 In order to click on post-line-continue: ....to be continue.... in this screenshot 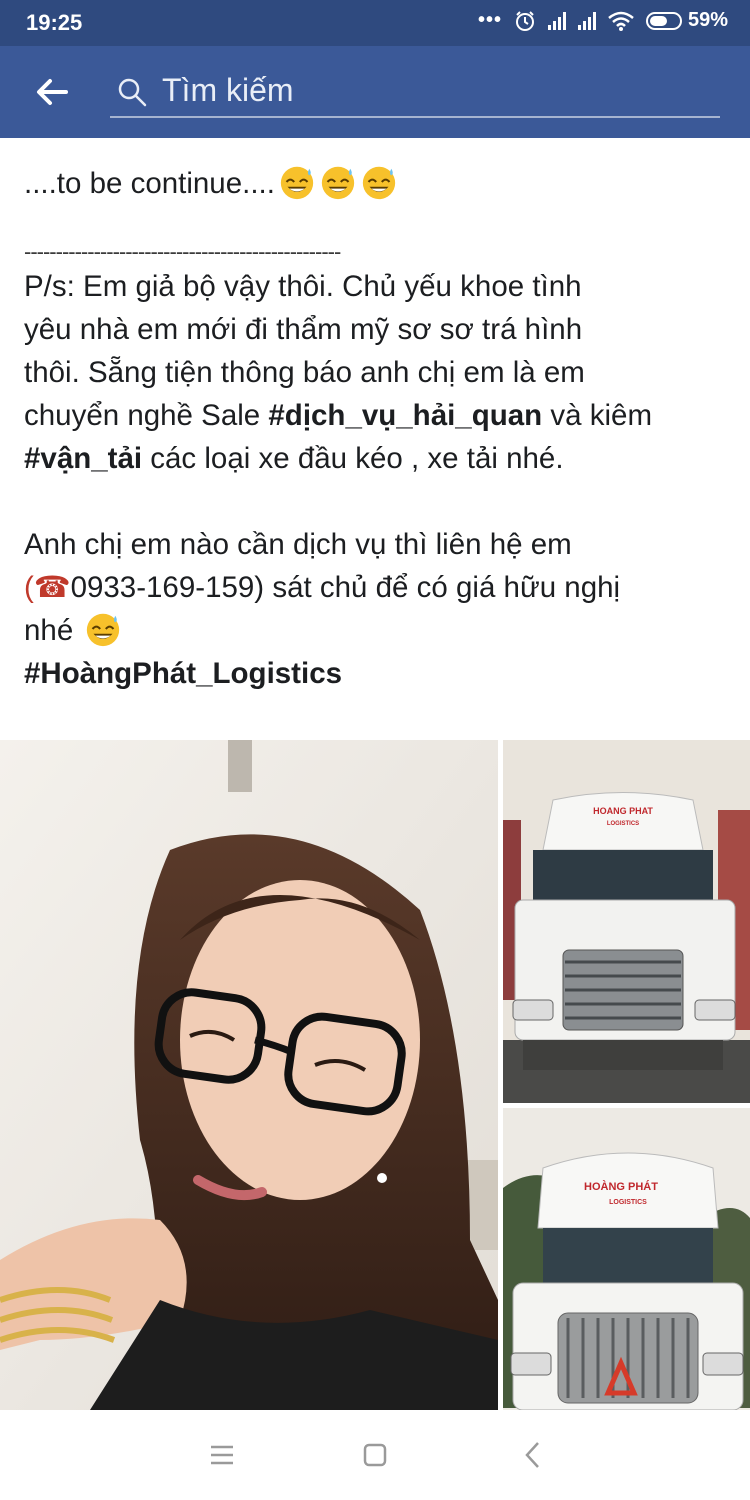, I will do `click(382, 183)`.